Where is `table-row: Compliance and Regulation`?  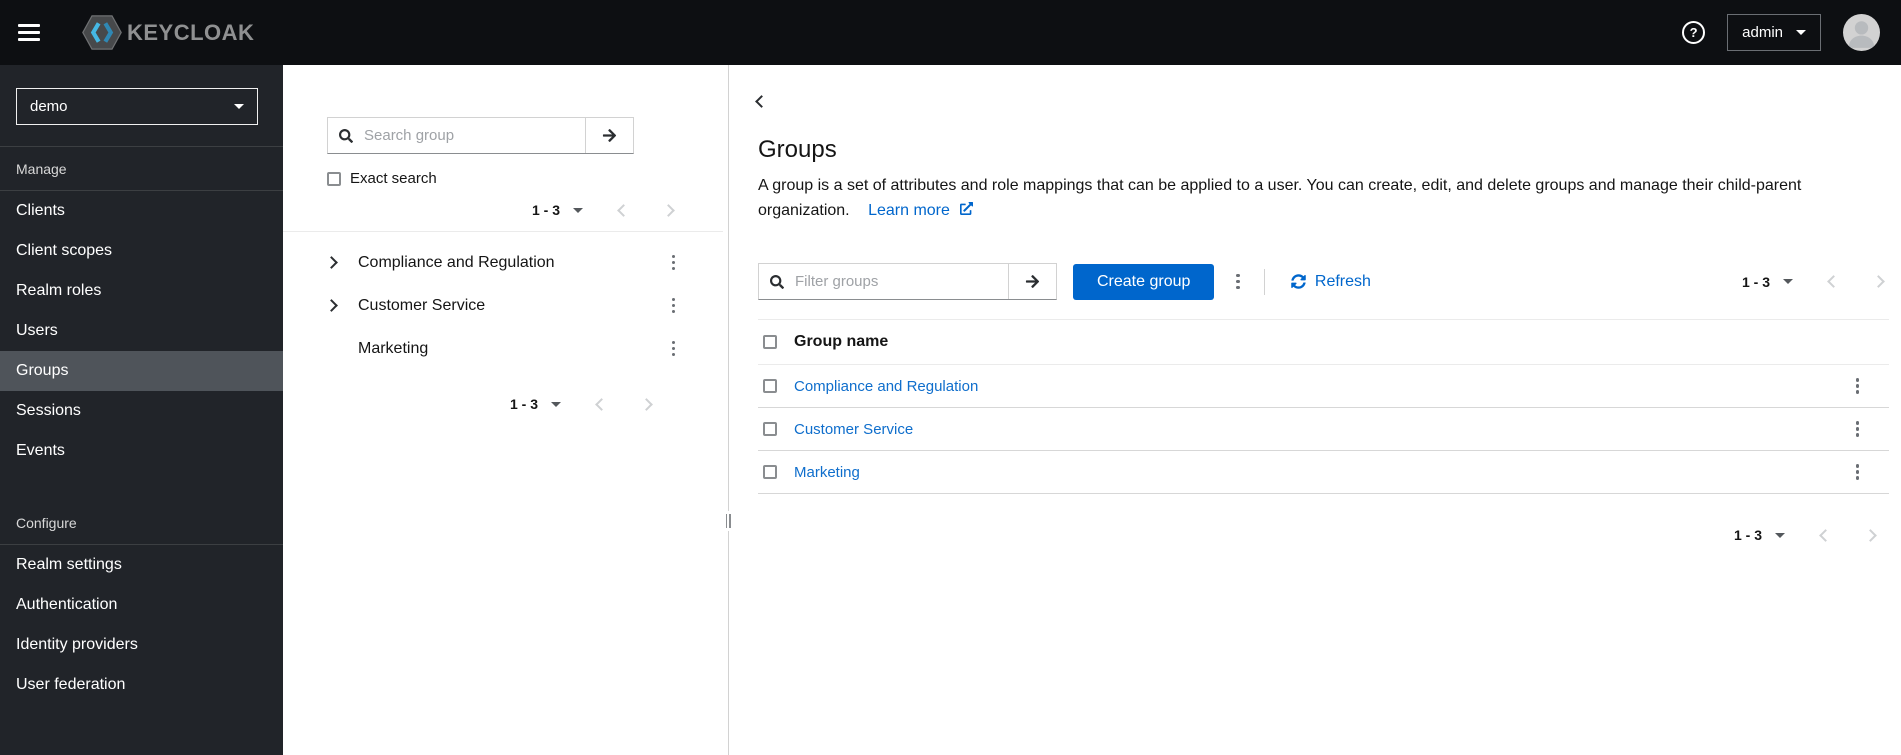 table-row: Compliance and Regulation is located at coordinates (1323, 386).